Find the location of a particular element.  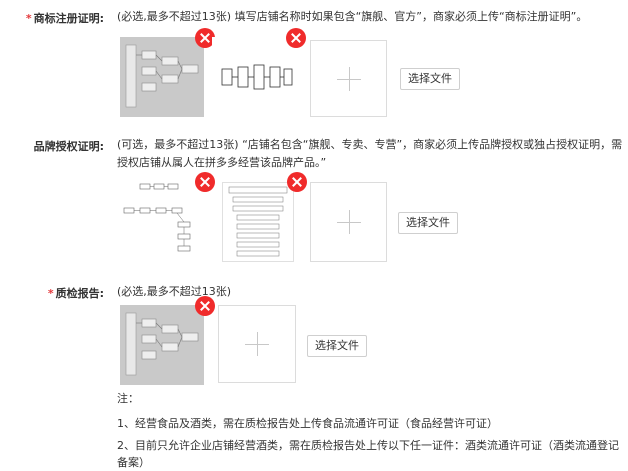

brand-label: 品牌授权证明: is located at coordinates (68, 146).